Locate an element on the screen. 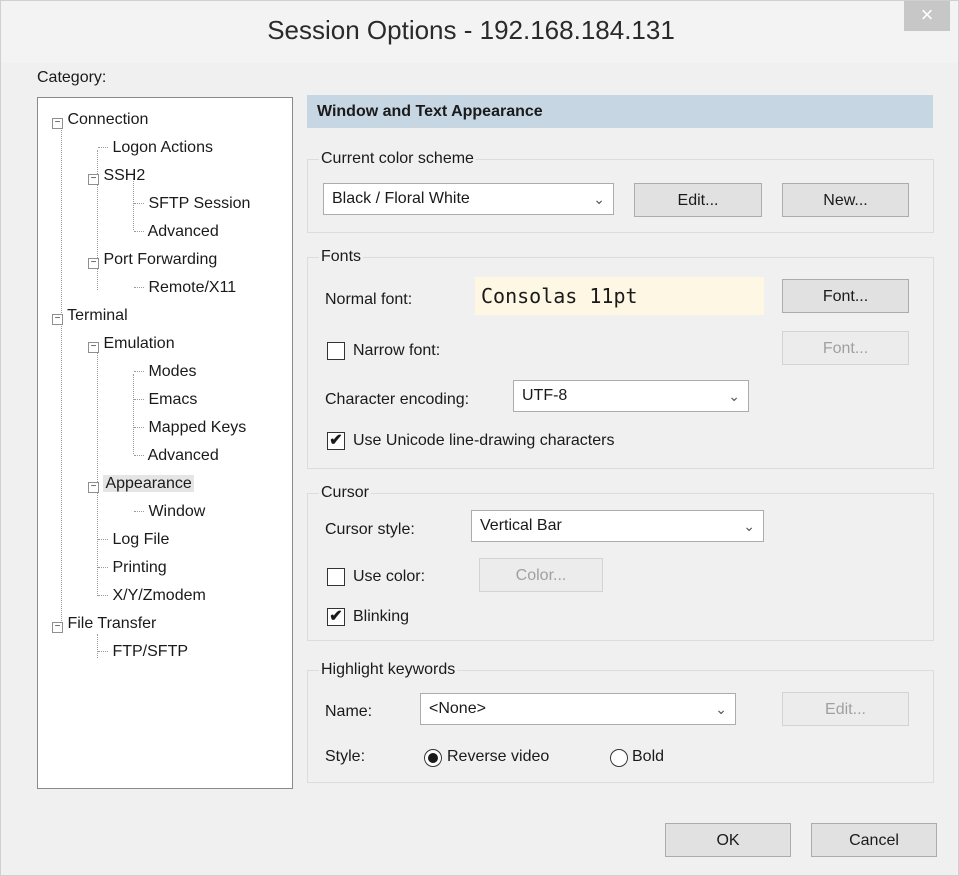 This screenshot has width=959, height=876. tree-item-sftp-session: SFTP Session is located at coordinates (192, 204).